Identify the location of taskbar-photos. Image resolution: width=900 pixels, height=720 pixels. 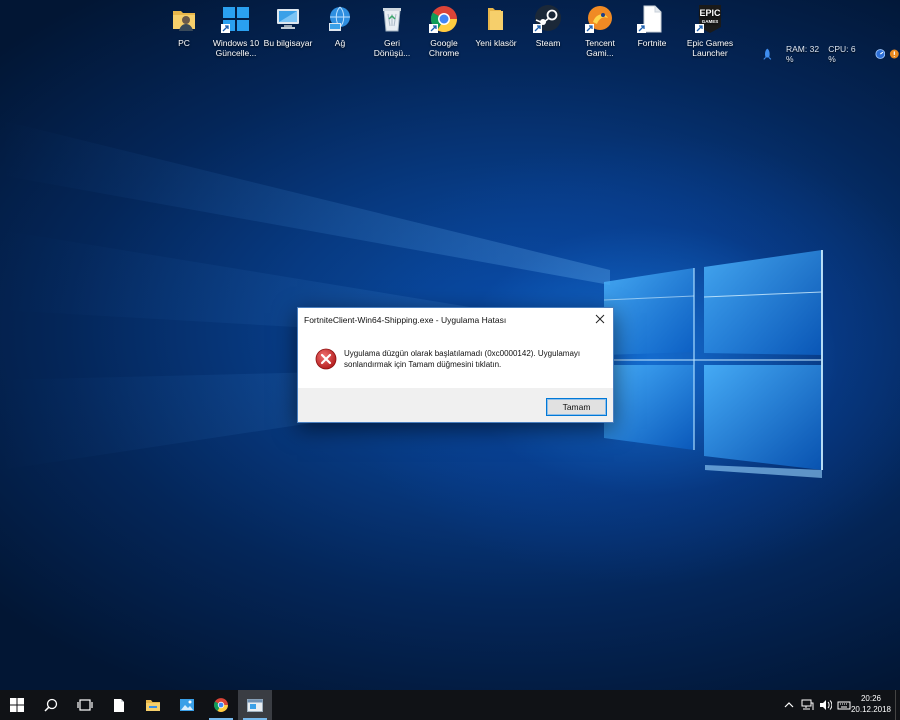
(187, 705).